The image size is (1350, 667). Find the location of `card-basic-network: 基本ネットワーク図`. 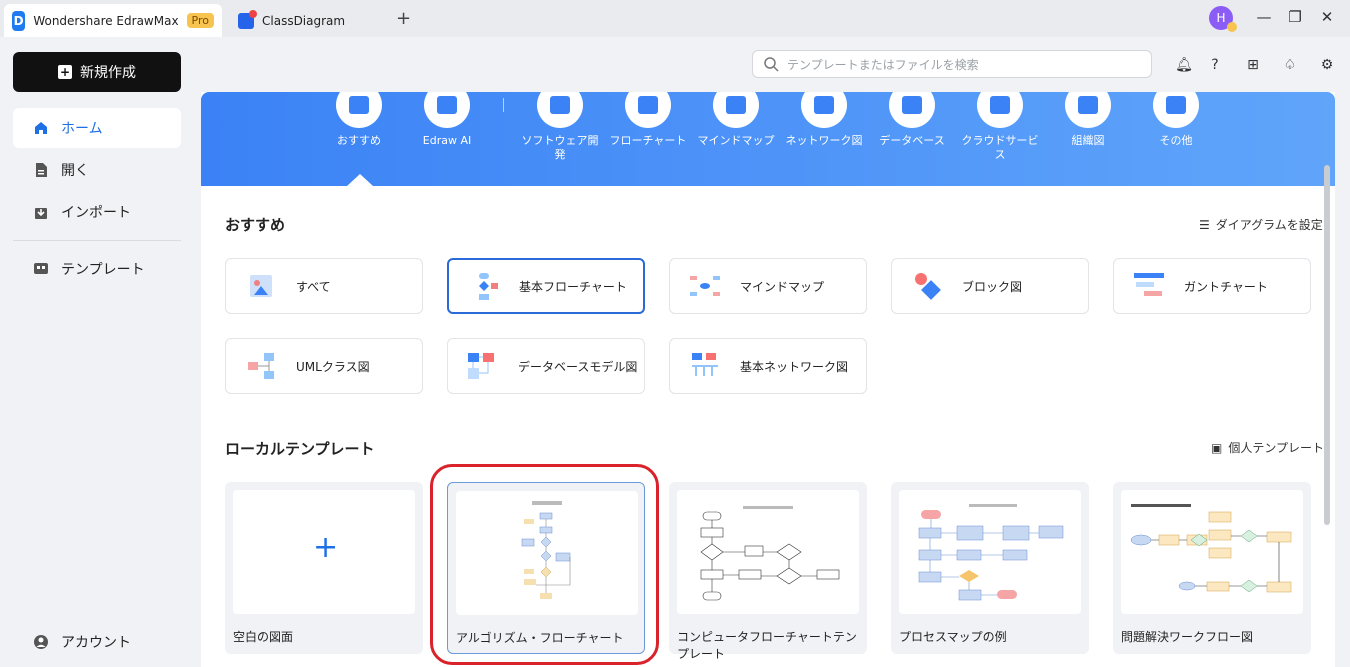

card-basic-network: 基本ネットワーク図 is located at coordinates (768, 366).